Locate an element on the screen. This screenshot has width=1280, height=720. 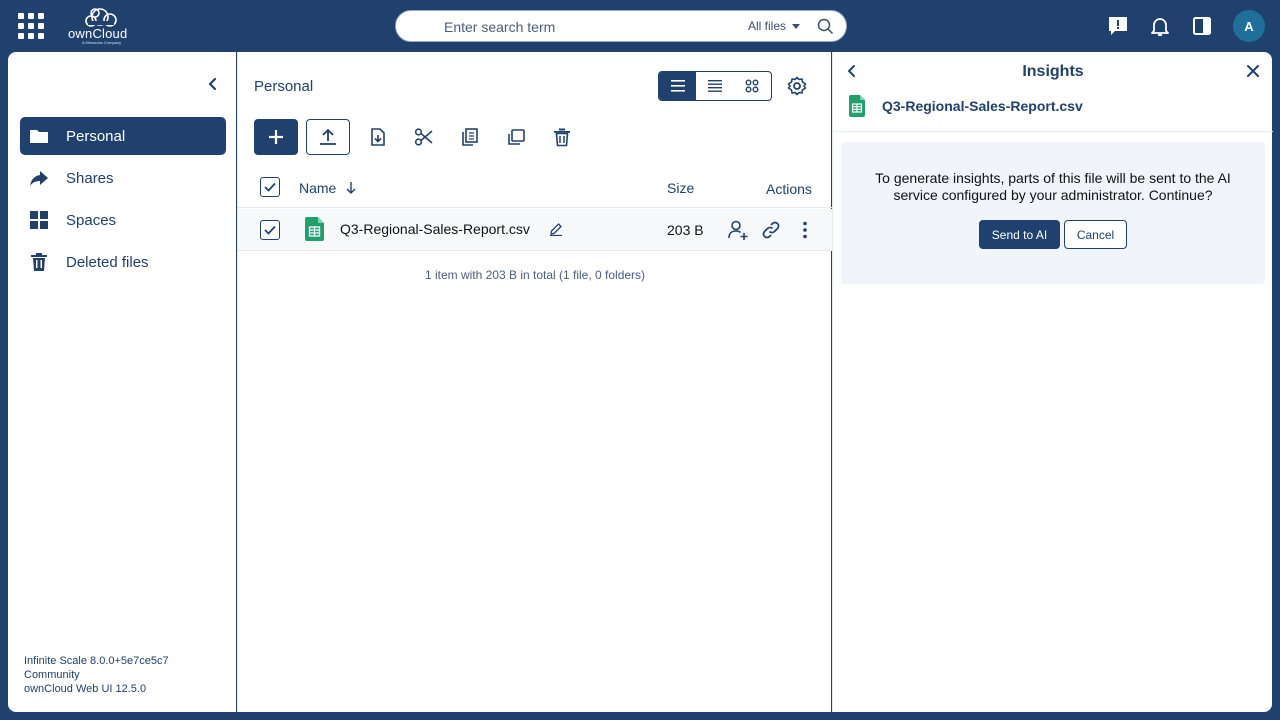
row-select-checkbox is located at coordinates (270, 230).